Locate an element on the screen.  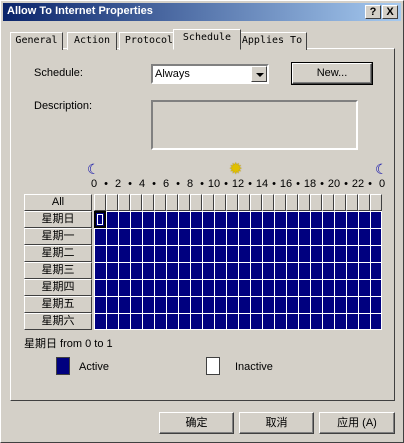
tab-applies-to: Applies To is located at coordinates (272, 41).